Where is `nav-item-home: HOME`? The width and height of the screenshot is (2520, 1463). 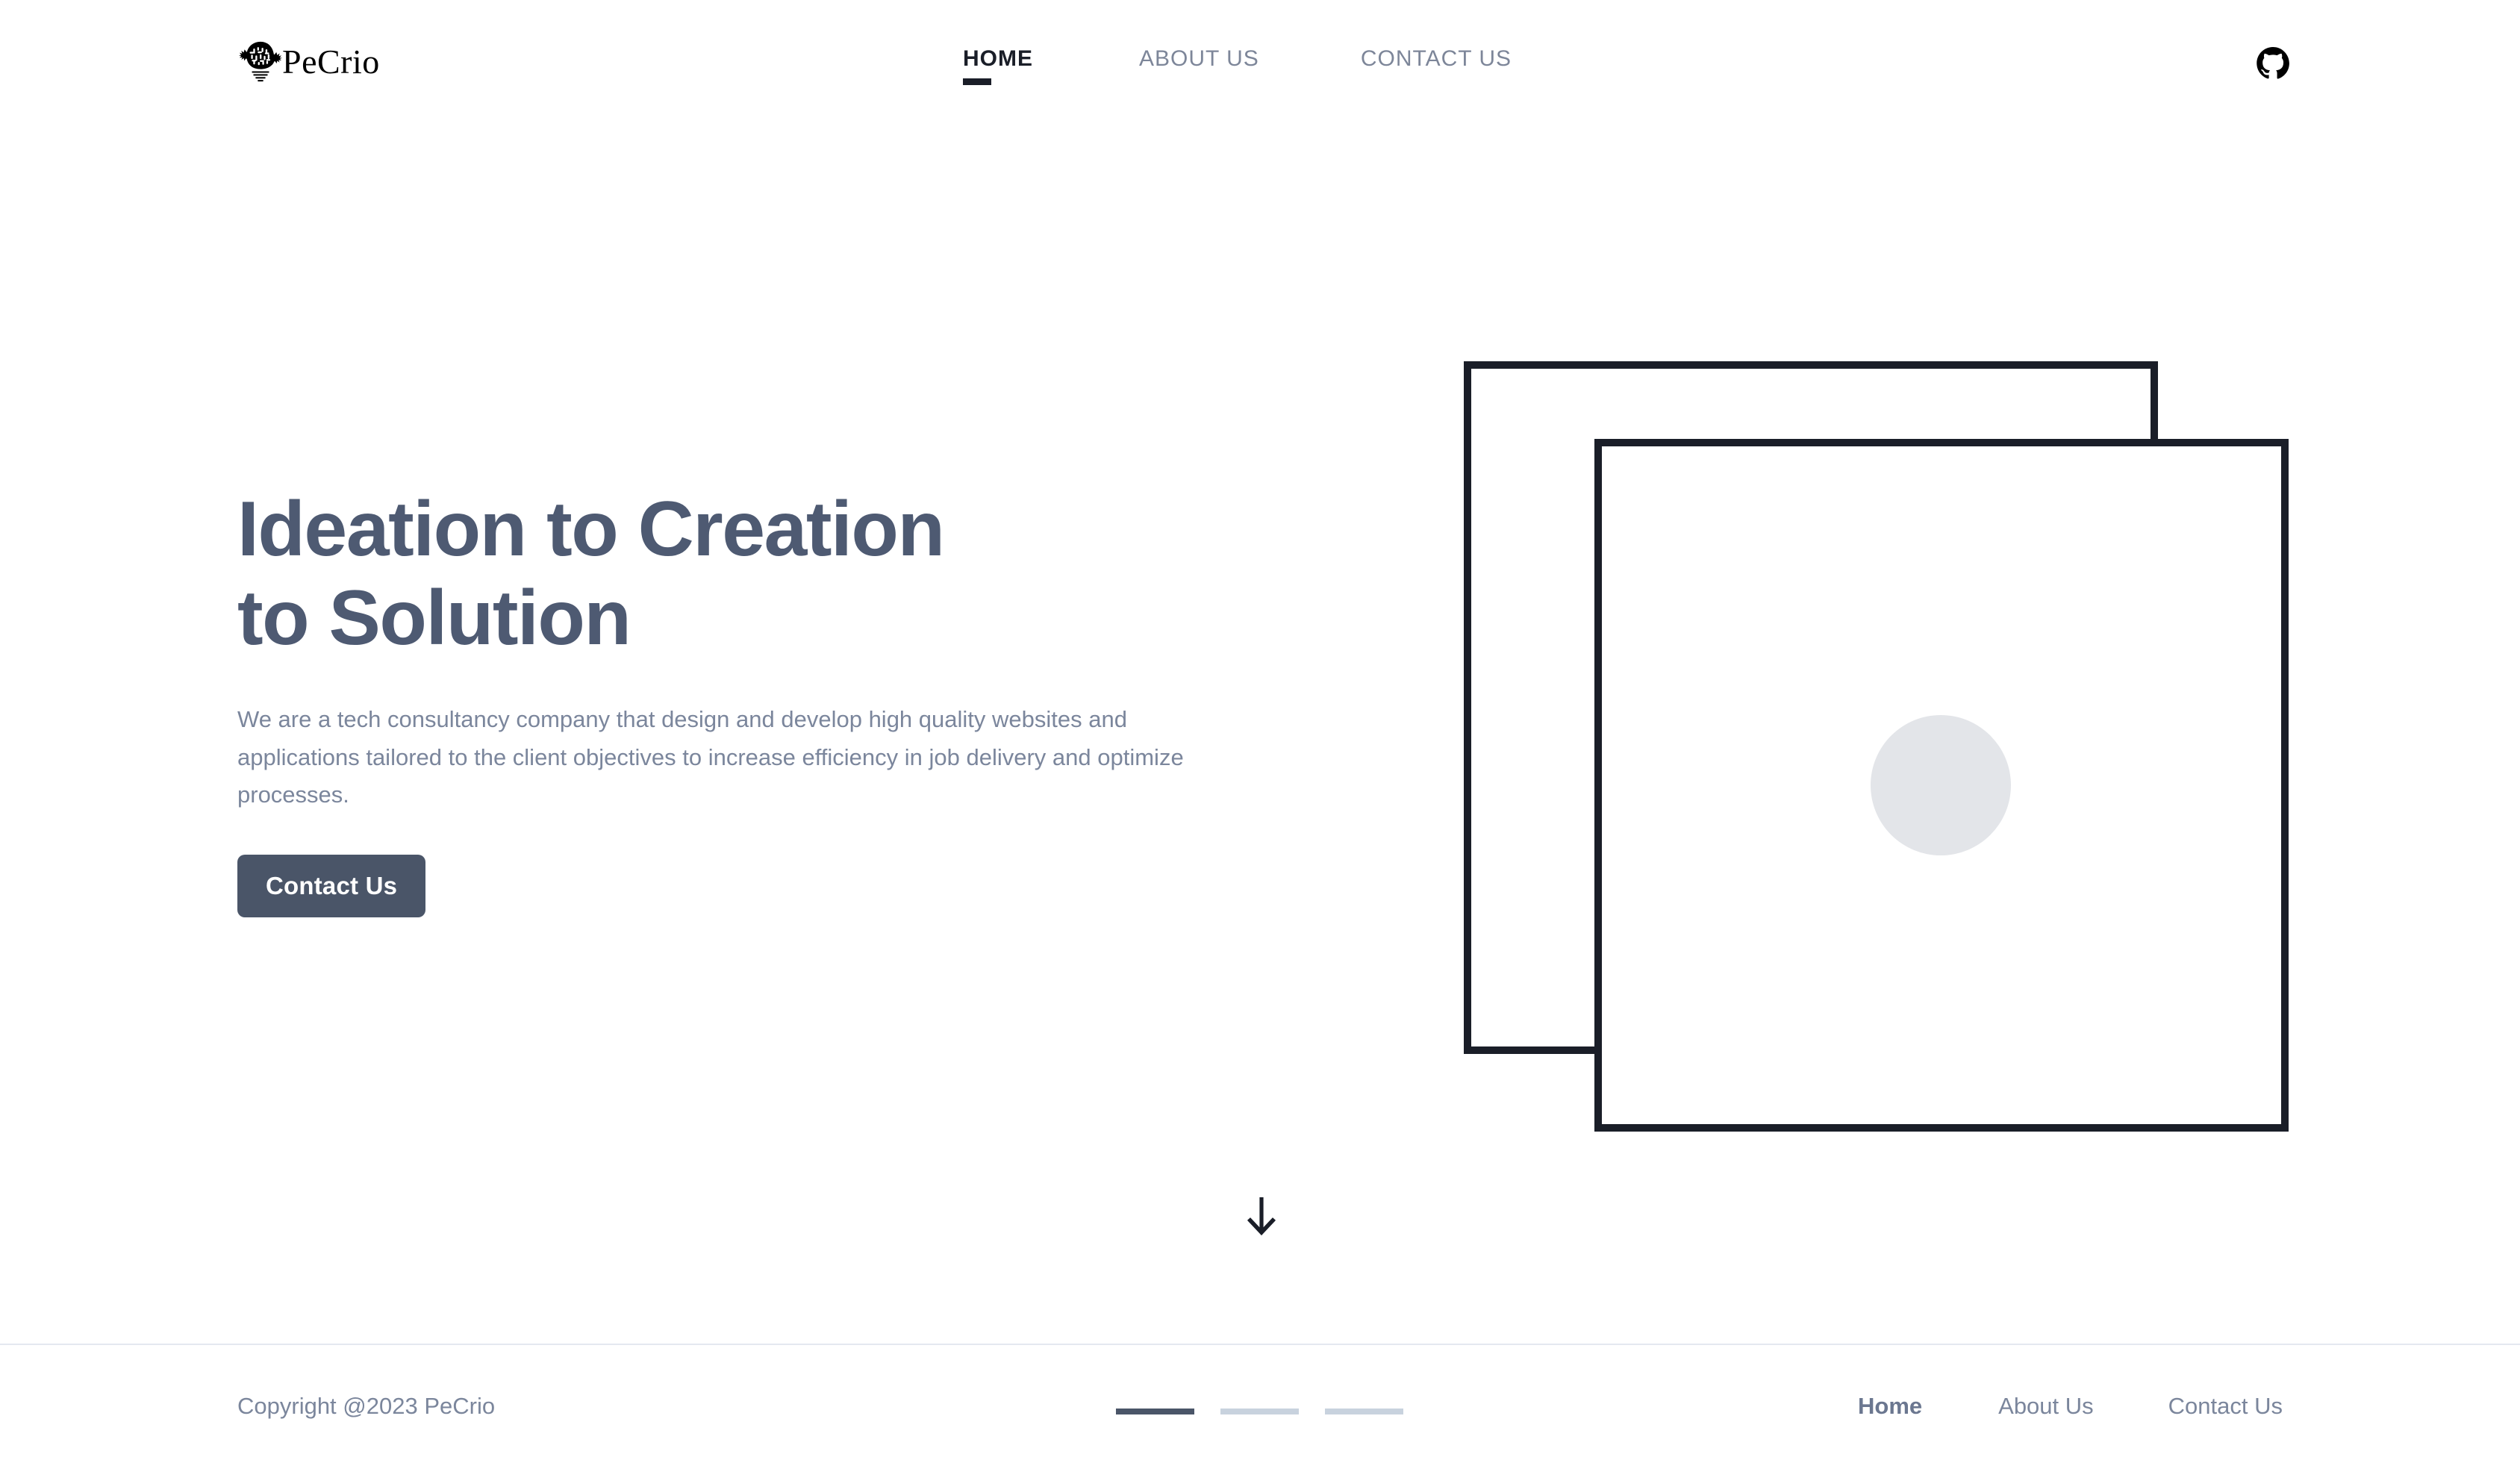
nav-item-home: HOME is located at coordinates (998, 65).